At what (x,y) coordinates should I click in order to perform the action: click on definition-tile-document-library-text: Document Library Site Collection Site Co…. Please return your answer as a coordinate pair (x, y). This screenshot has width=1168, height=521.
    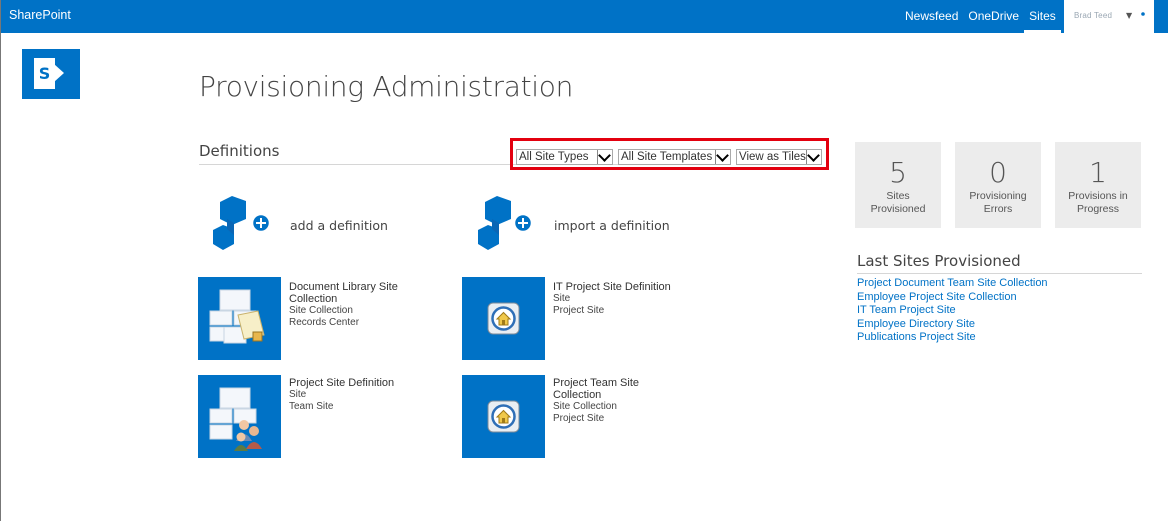
    Looking at the image, I should click on (354, 305).